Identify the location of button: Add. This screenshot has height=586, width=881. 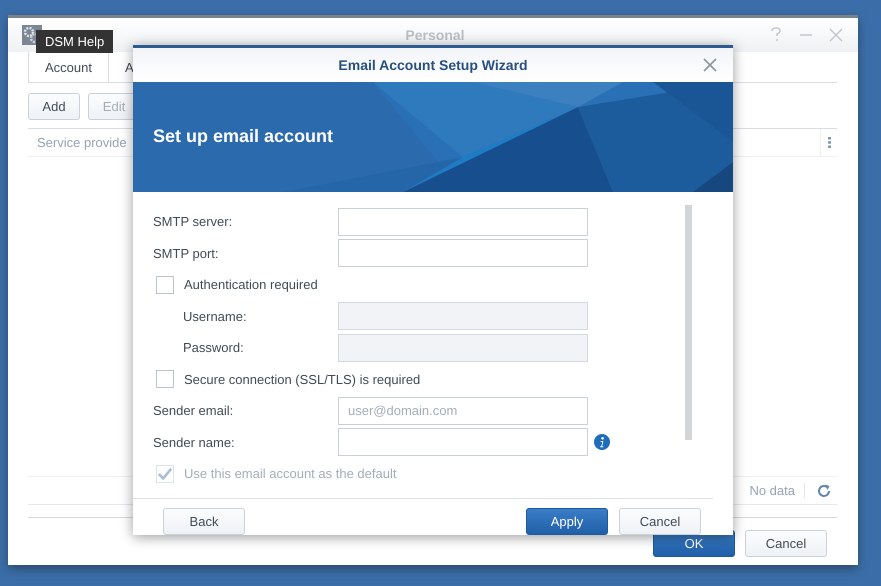
(54, 106).